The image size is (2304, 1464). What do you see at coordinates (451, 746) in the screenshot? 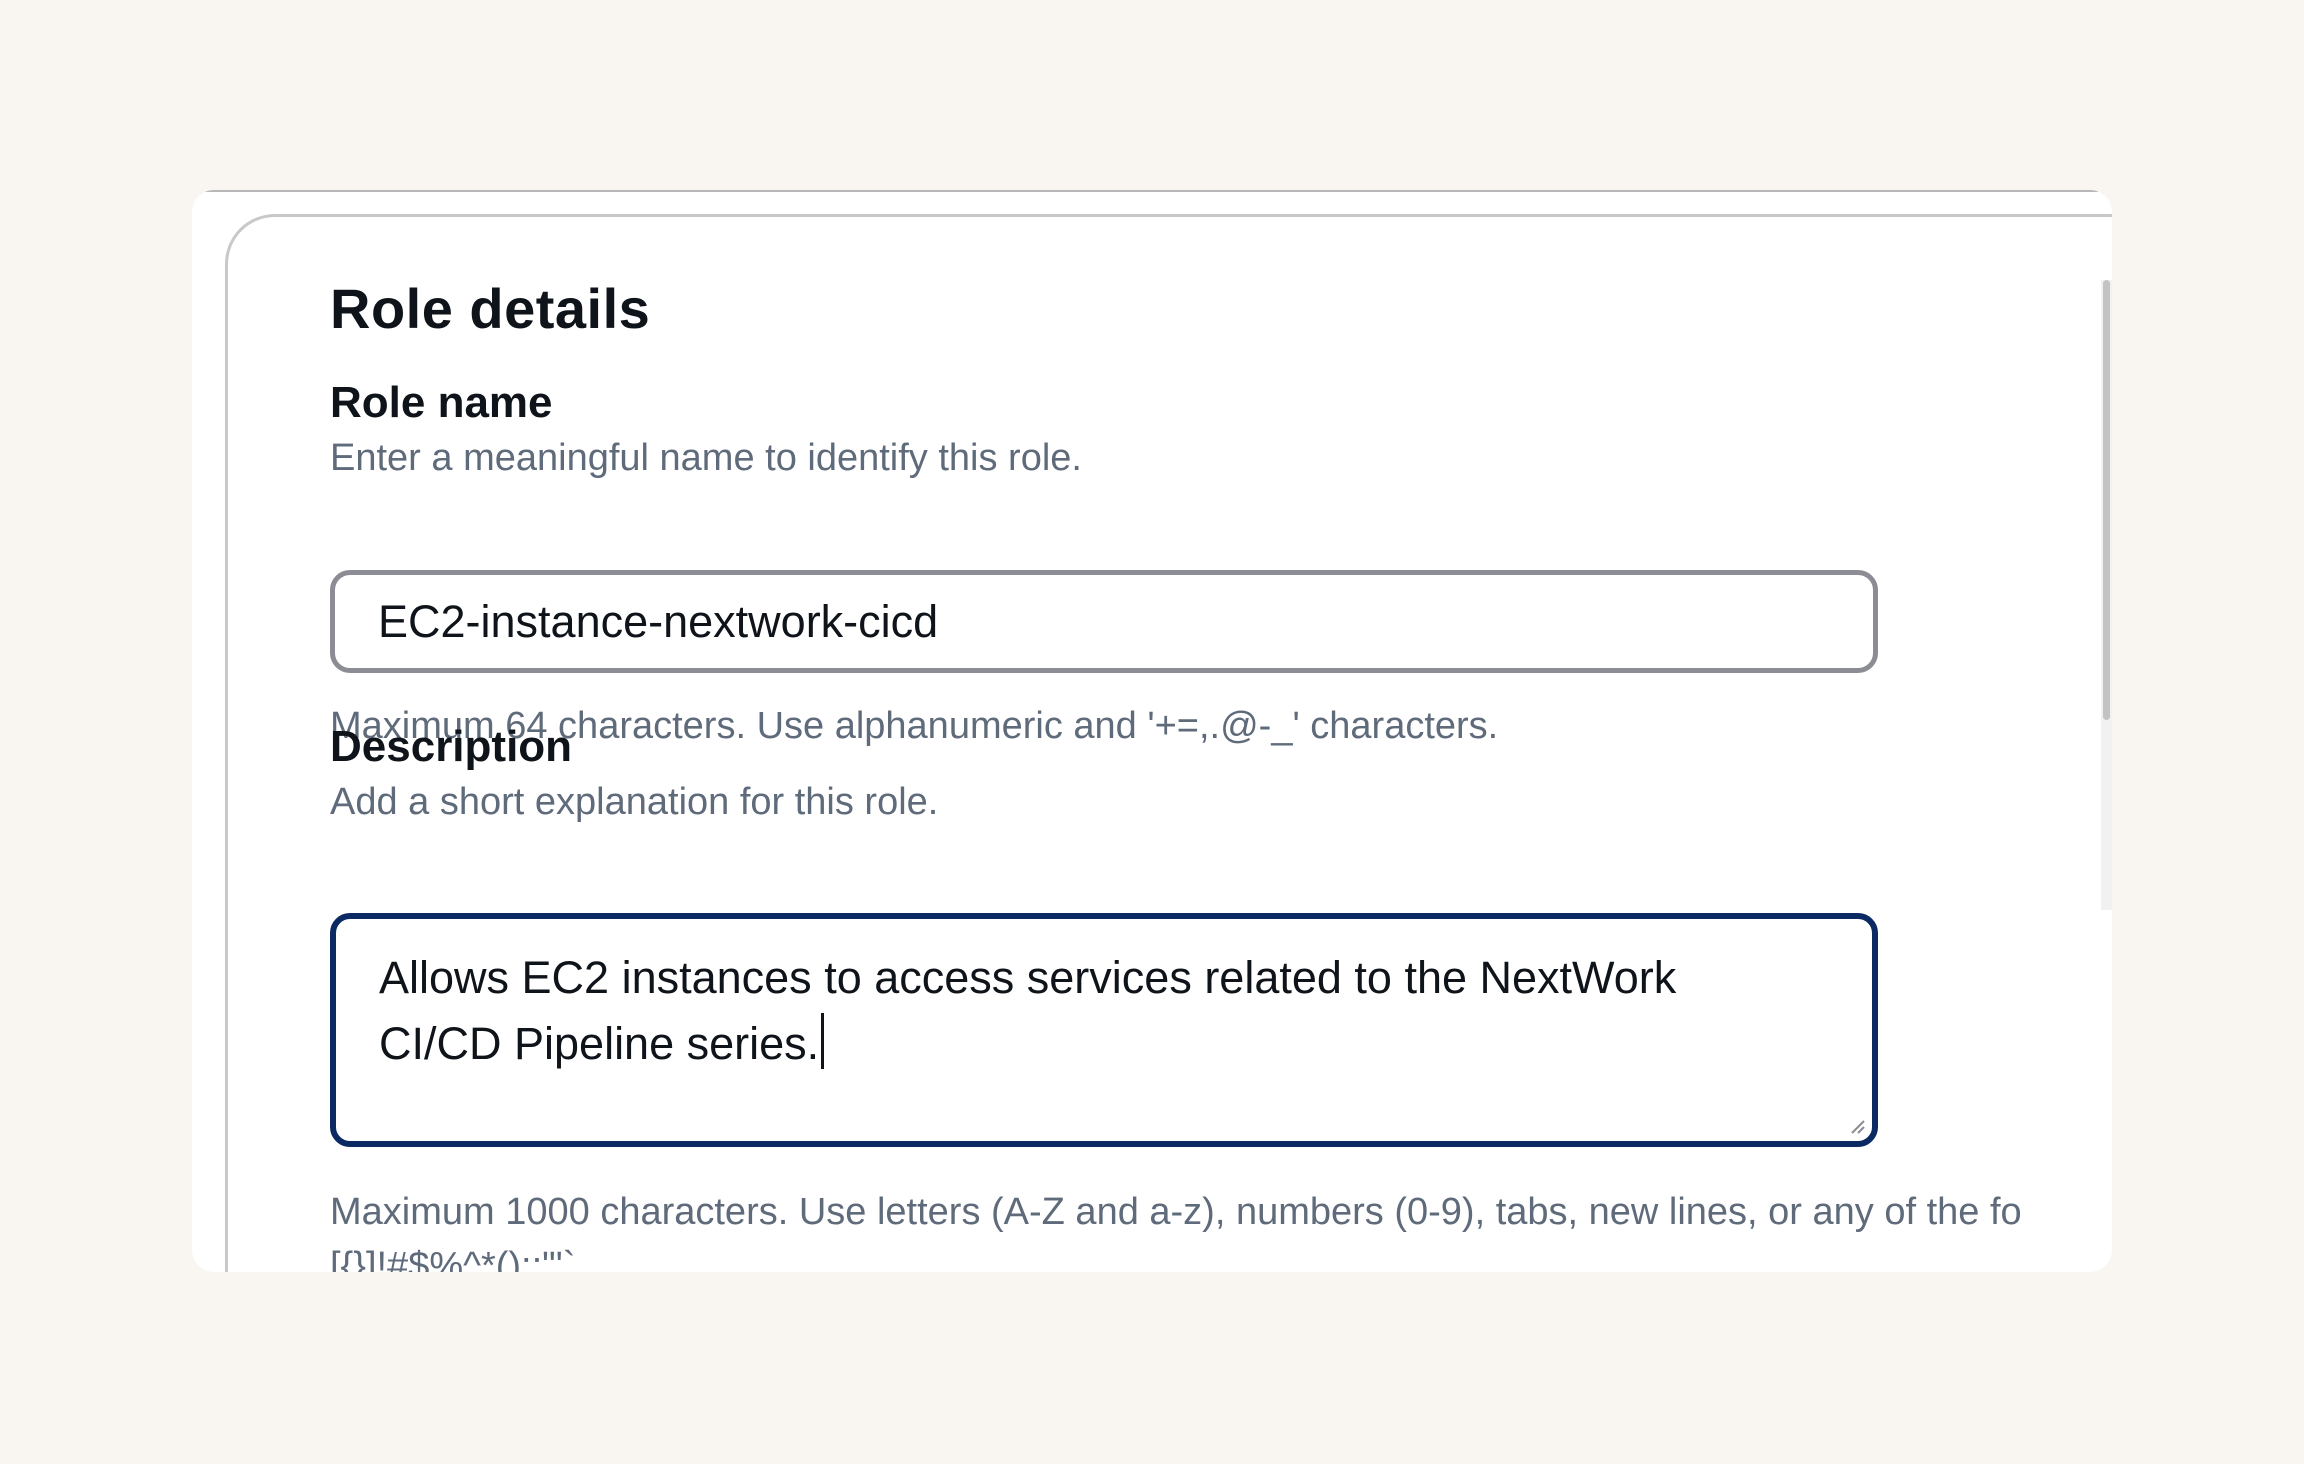
I see `description-label: Description` at bounding box center [451, 746].